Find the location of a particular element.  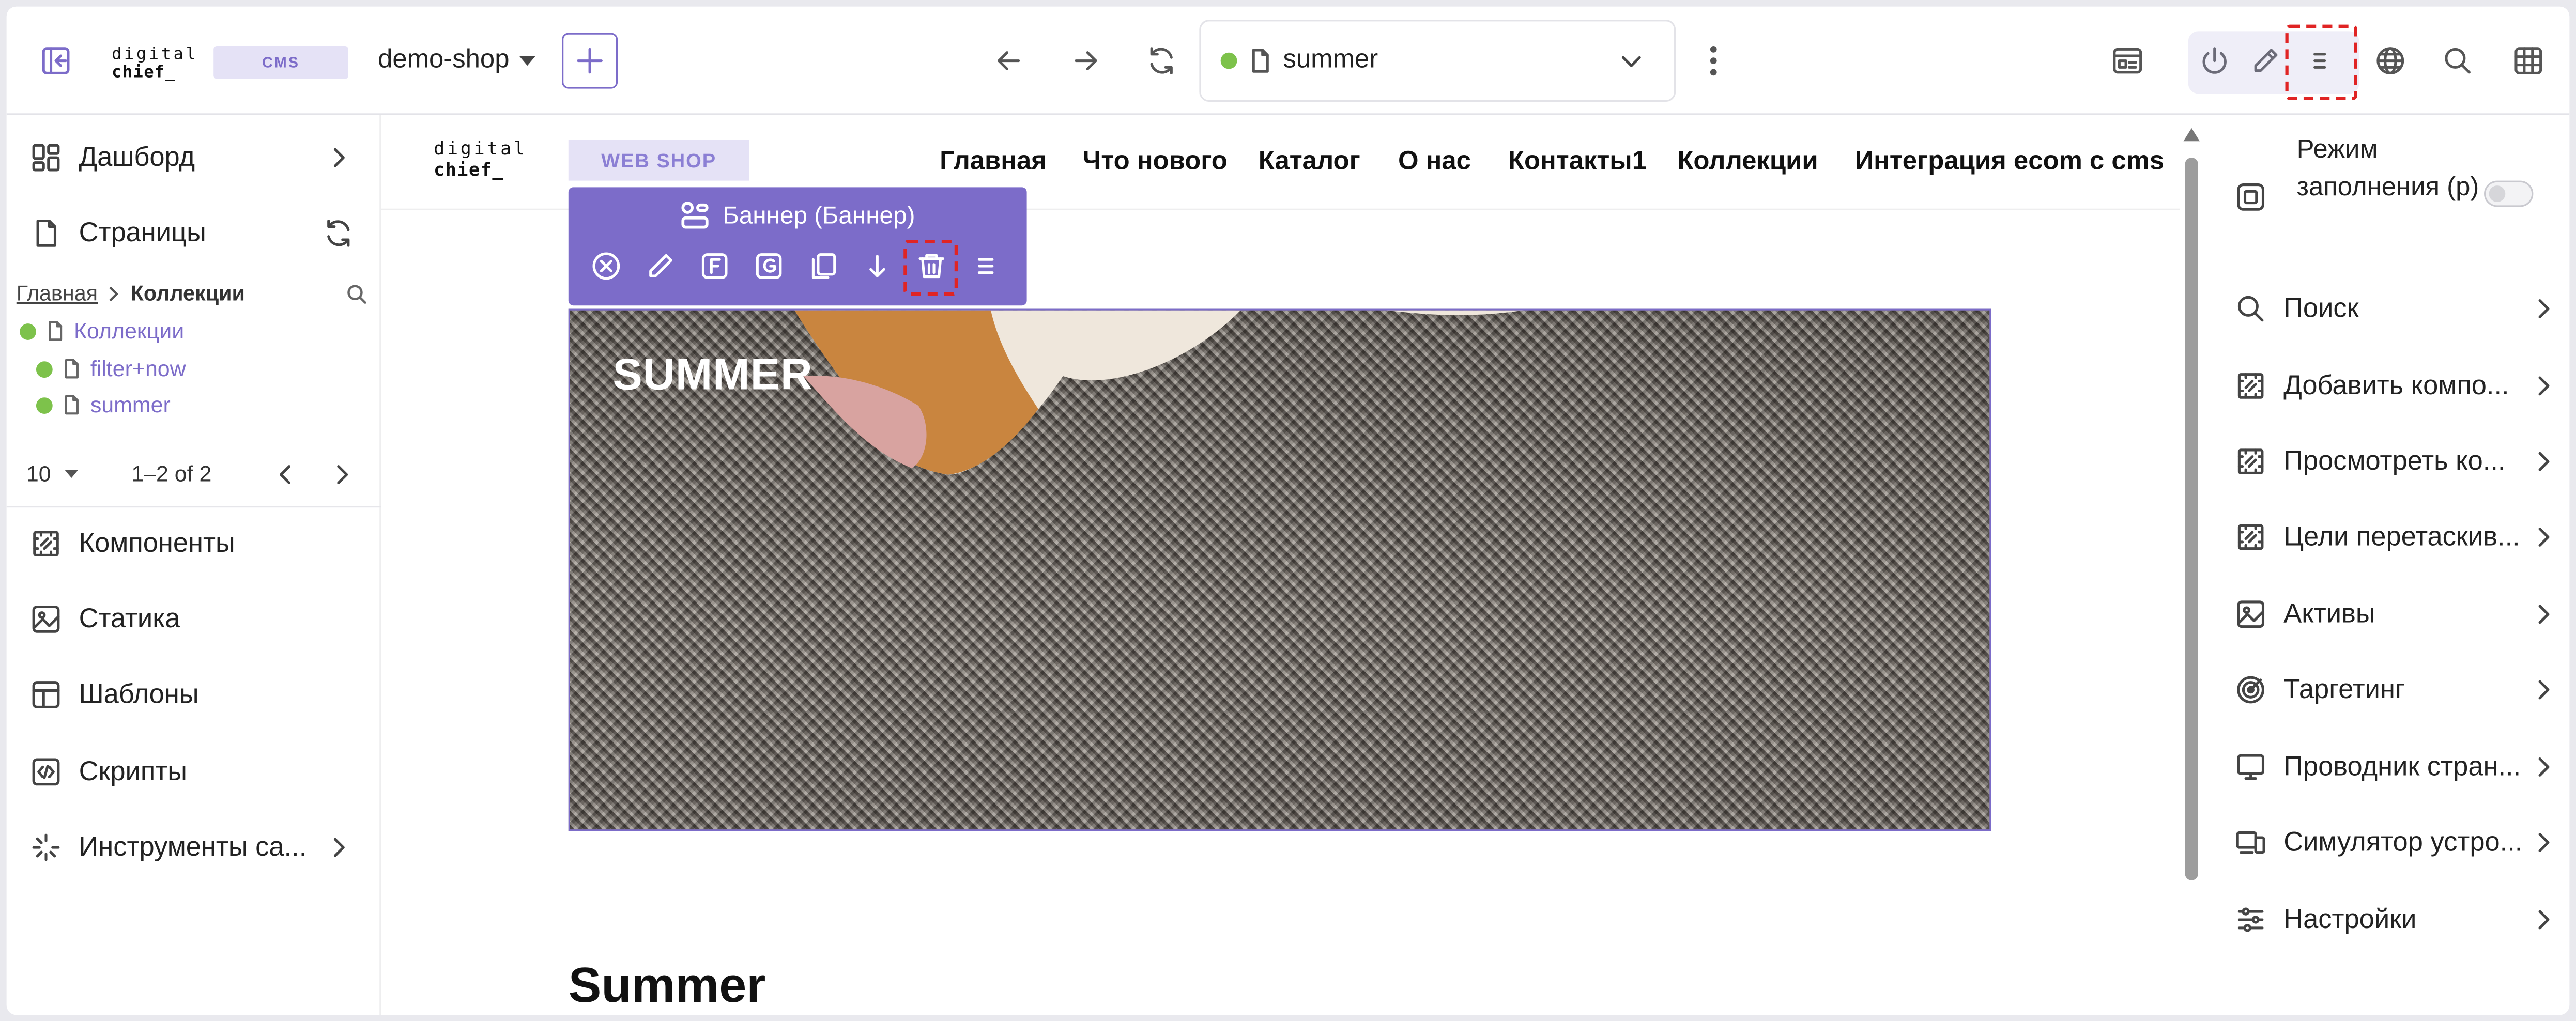

site-selector-label: demo-shop is located at coordinates (444, 59).